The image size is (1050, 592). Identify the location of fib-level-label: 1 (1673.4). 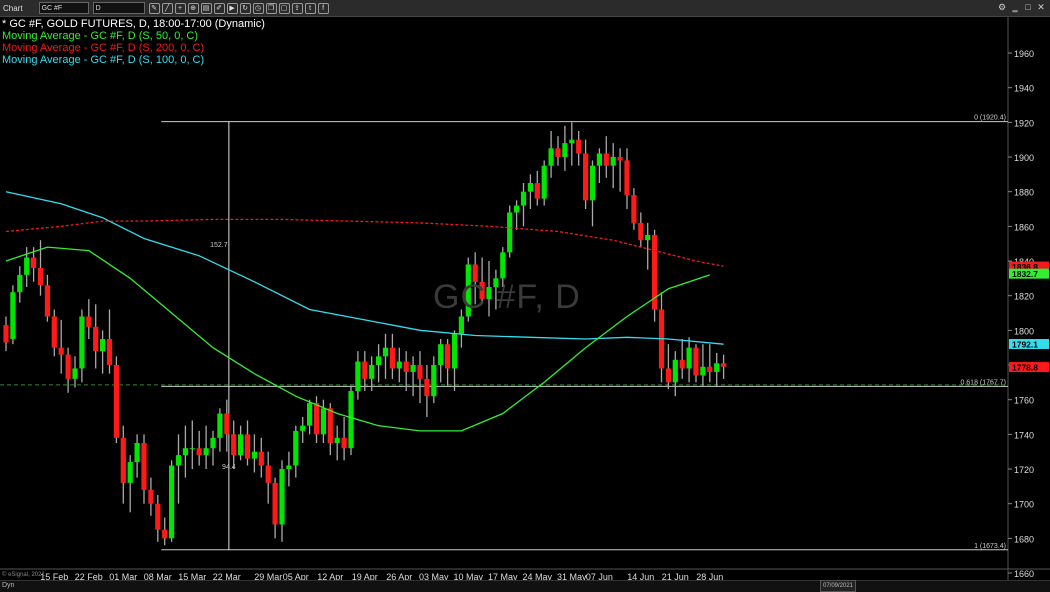
(990, 546).